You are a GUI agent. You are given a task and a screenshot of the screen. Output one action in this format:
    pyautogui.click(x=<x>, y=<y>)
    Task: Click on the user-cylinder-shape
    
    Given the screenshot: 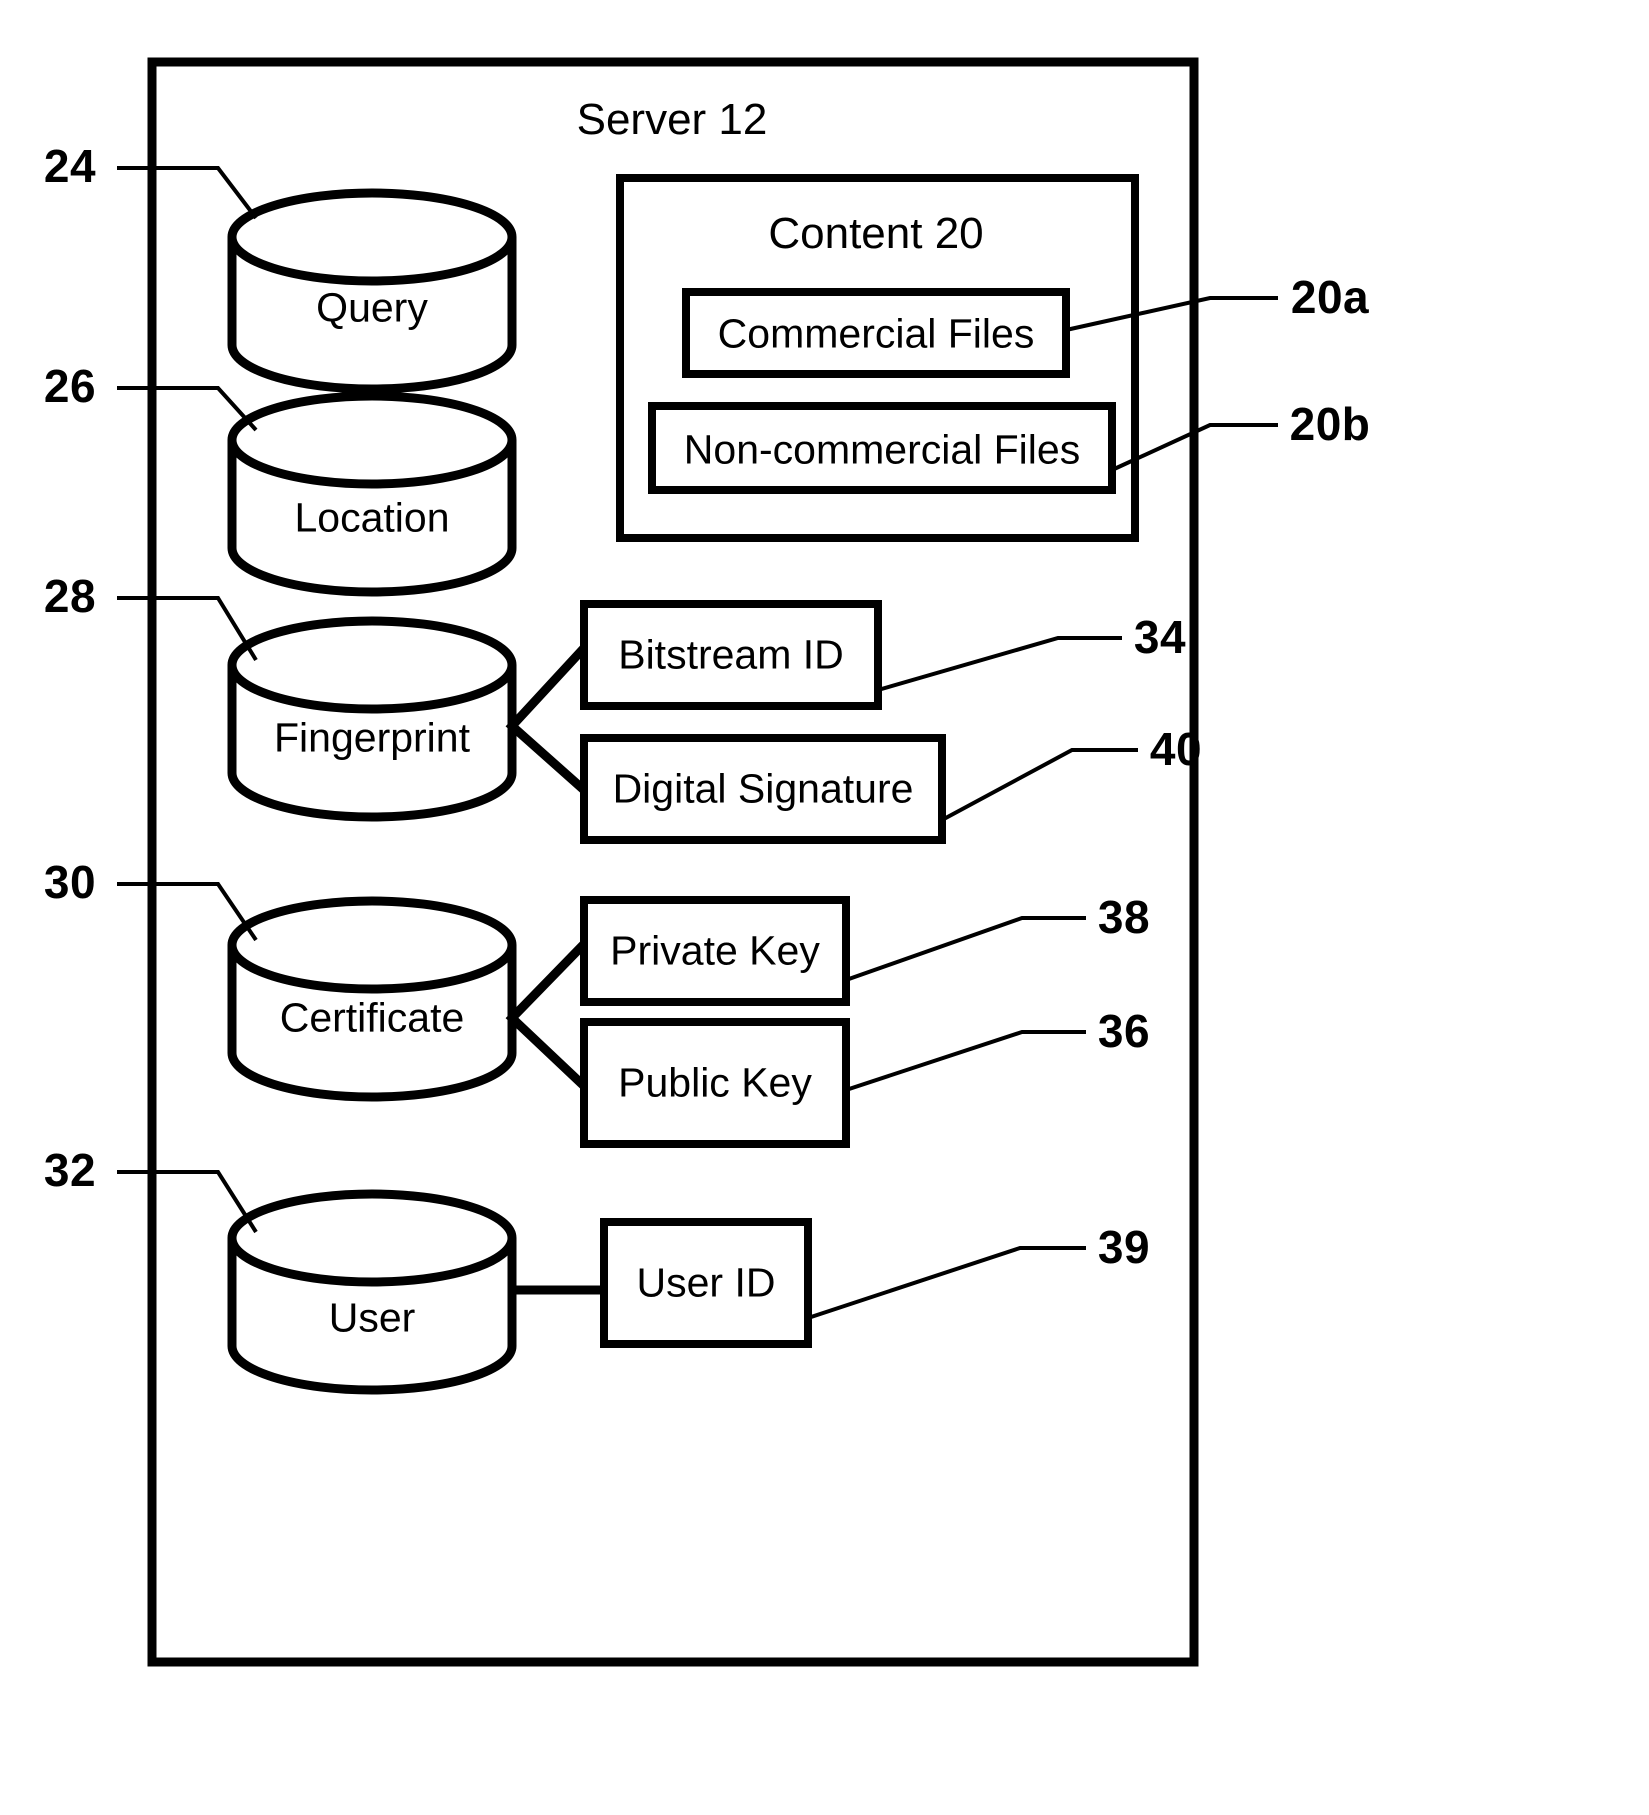 What is the action you would take?
    pyautogui.click(x=372, y=1292)
    